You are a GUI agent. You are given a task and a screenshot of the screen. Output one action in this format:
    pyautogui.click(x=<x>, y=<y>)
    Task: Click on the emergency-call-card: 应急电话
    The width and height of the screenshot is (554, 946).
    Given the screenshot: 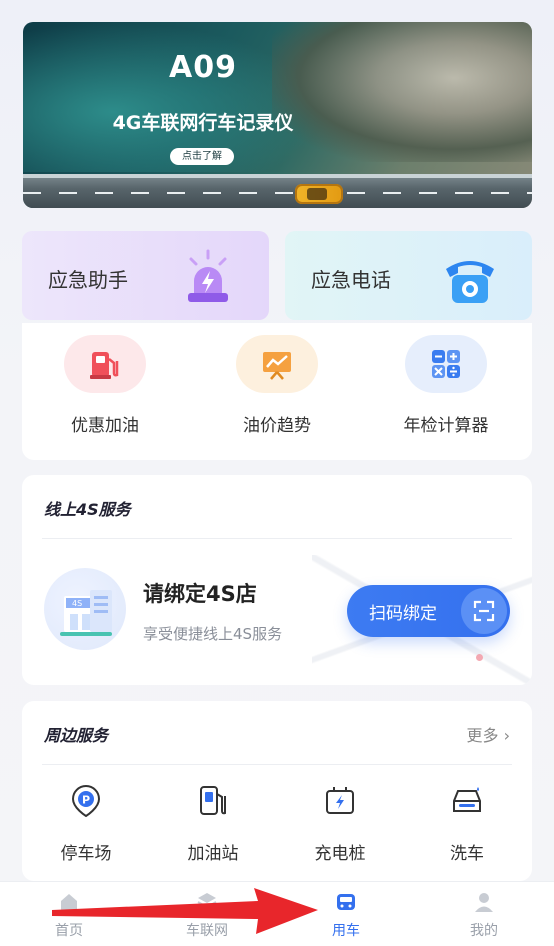 What is the action you would take?
    pyautogui.click(x=408, y=275)
    